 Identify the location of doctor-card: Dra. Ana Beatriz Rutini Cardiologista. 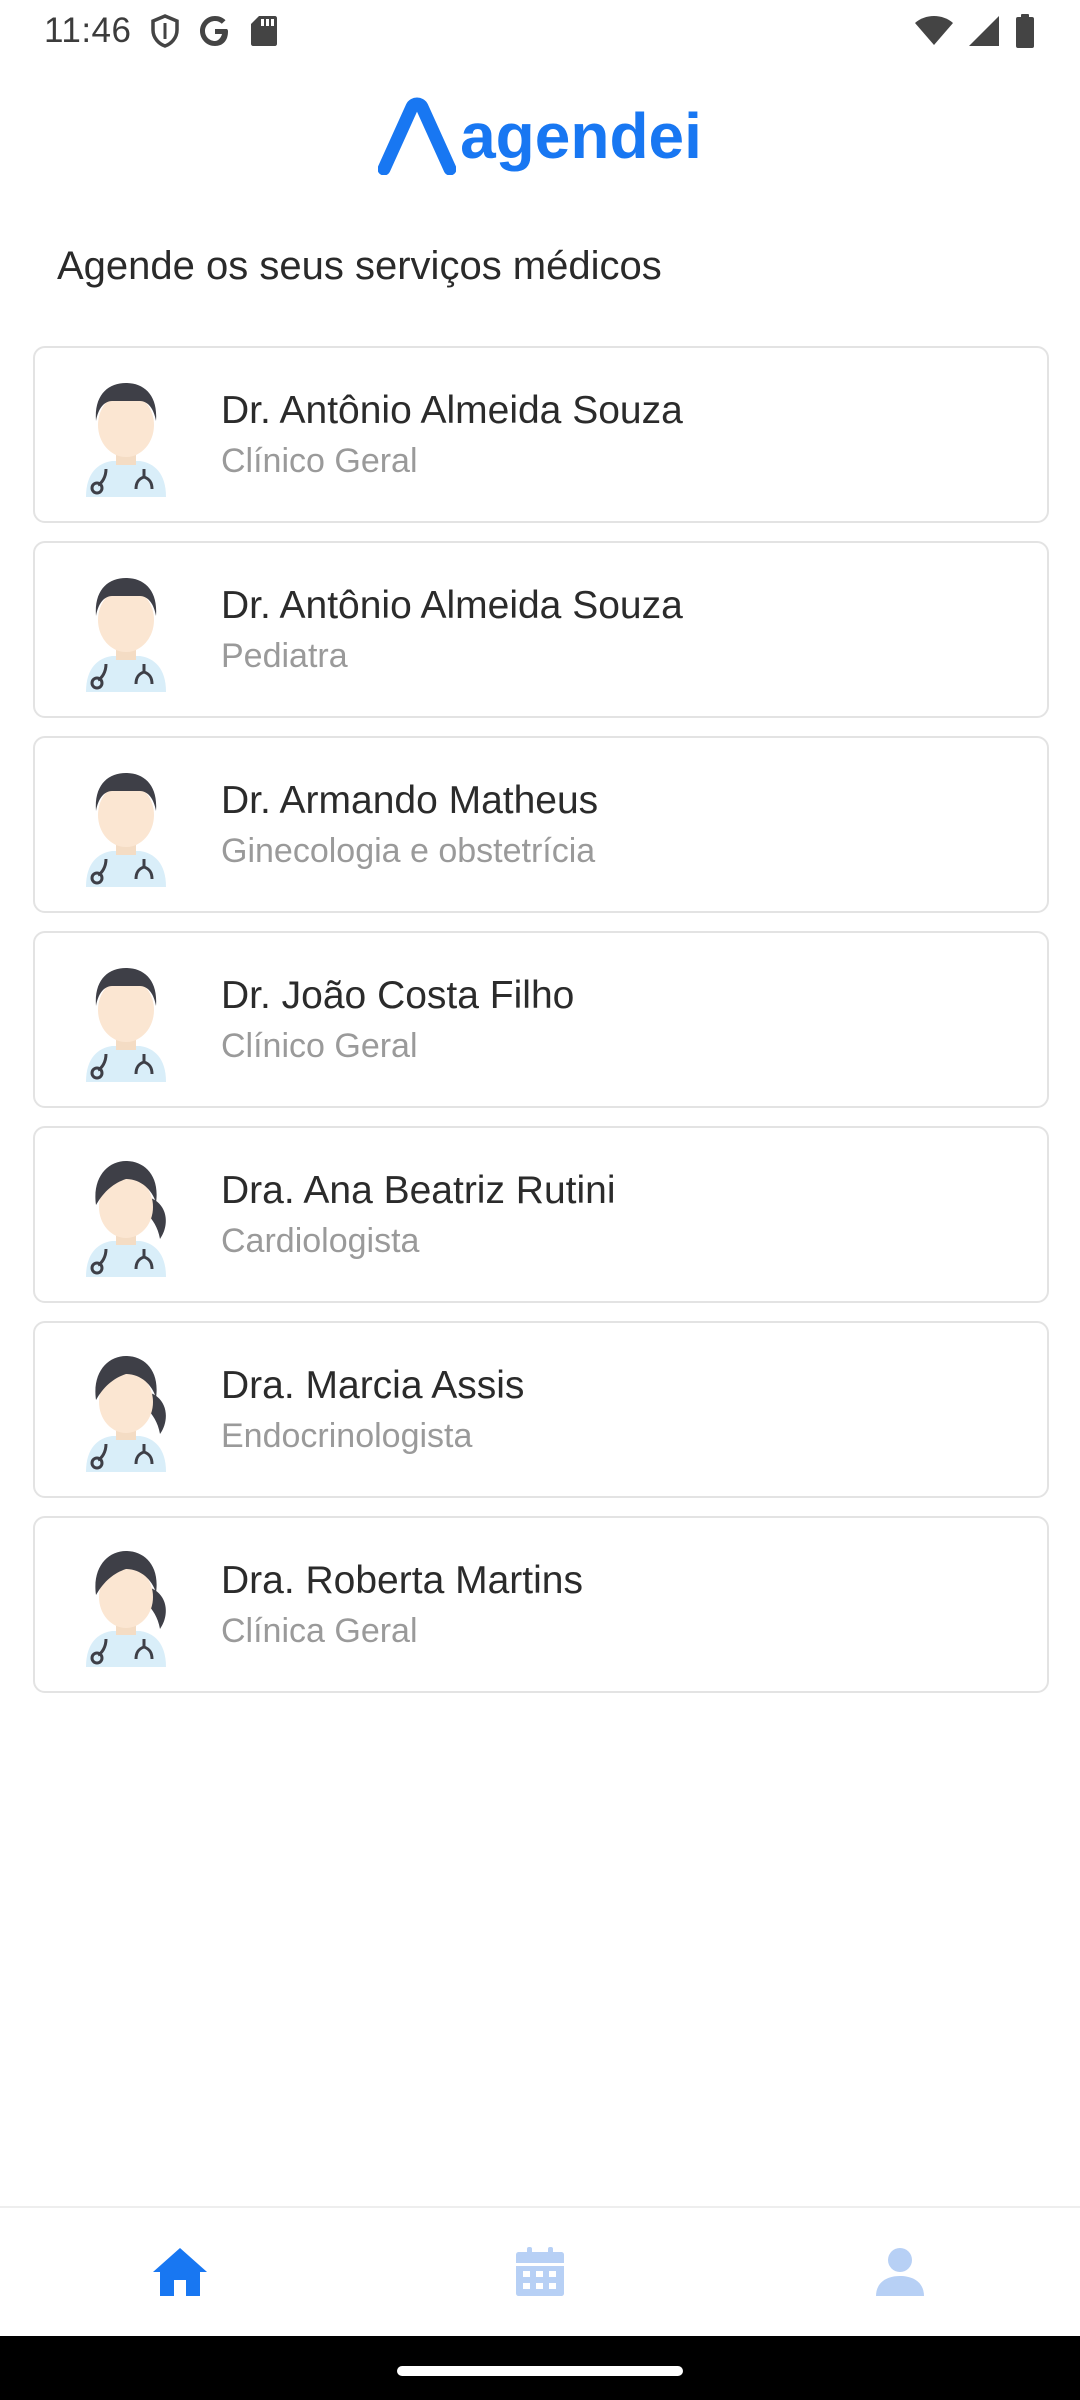
(541, 1214).